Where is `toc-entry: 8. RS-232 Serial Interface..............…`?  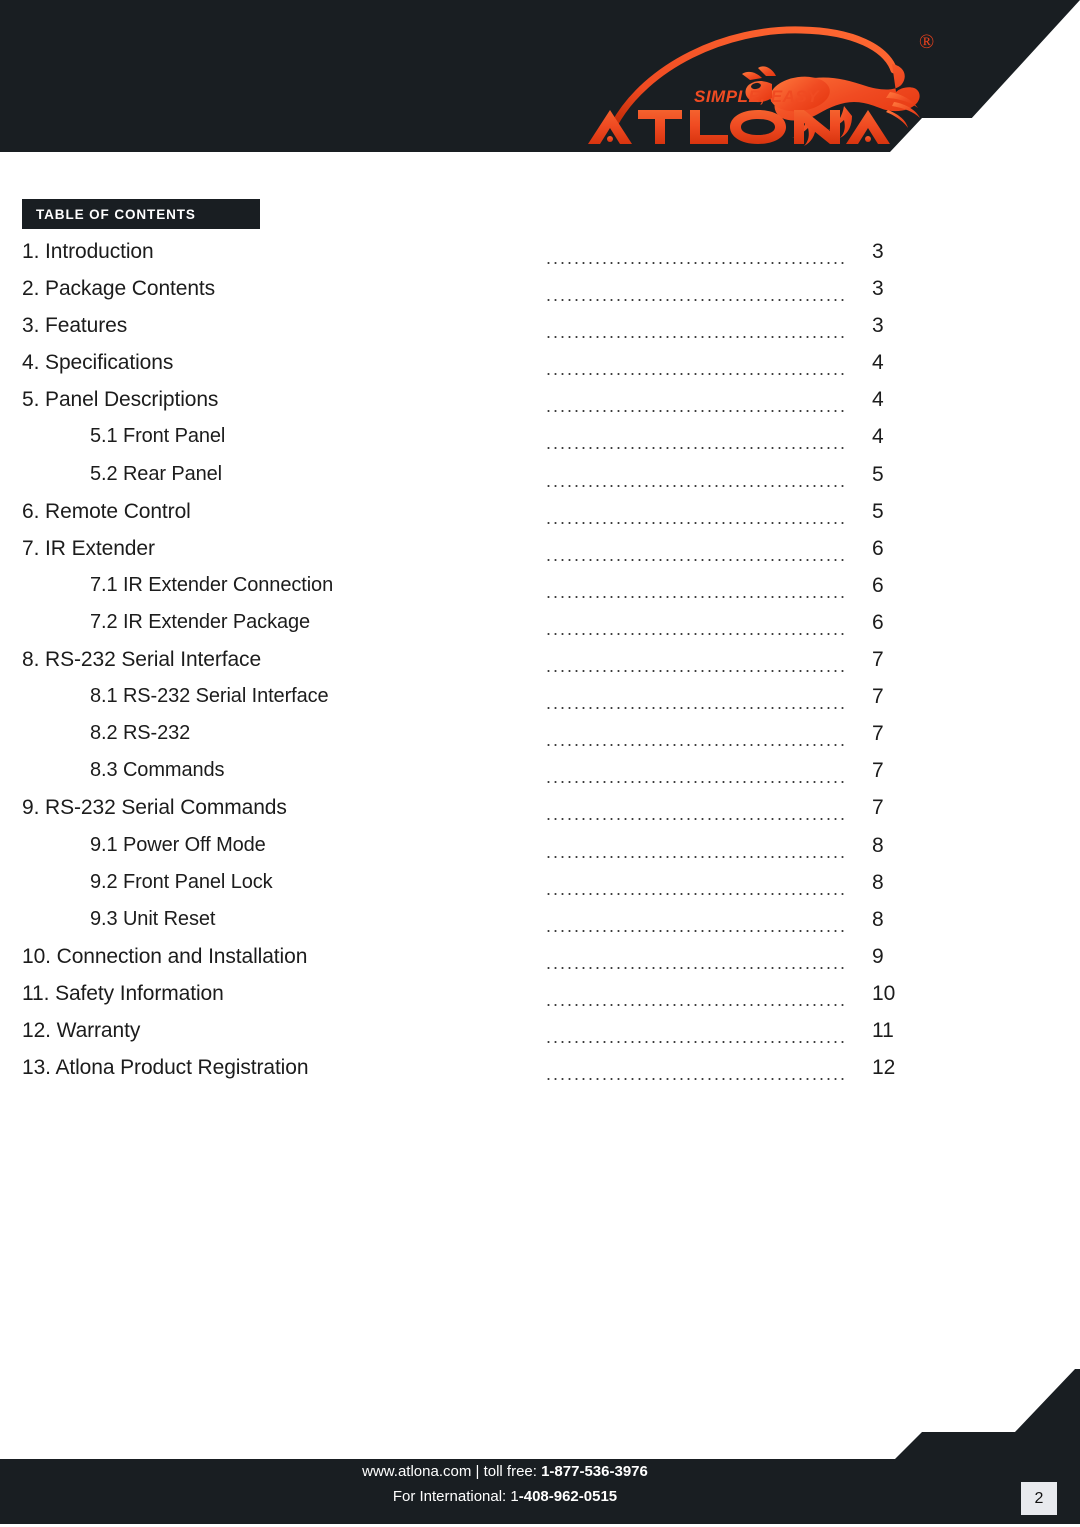
toc-entry: 8. RS-232 Serial Interface..............… is located at coordinates (540, 666).